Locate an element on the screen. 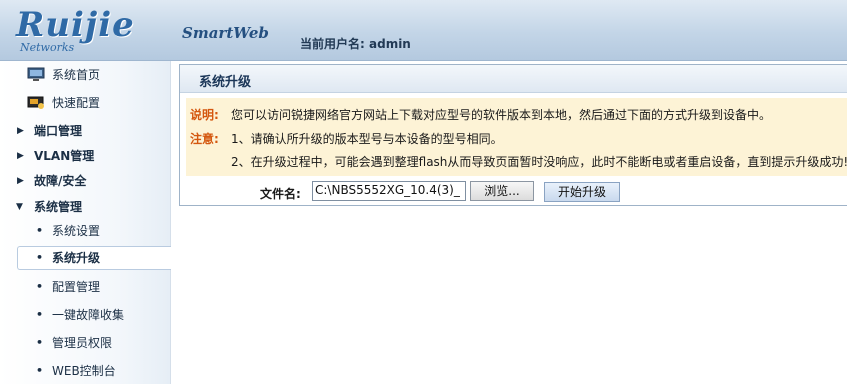 Image resolution: width=847 pixels, height=384 pixels. sidebar-item-label: WEB控制台 is located at coordinates (84, 371).